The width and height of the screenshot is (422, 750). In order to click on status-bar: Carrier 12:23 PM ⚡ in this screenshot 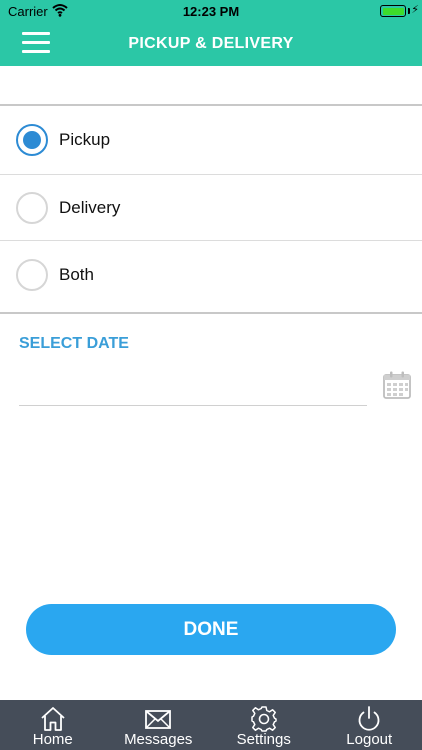, I will do `click(211, 11)`.